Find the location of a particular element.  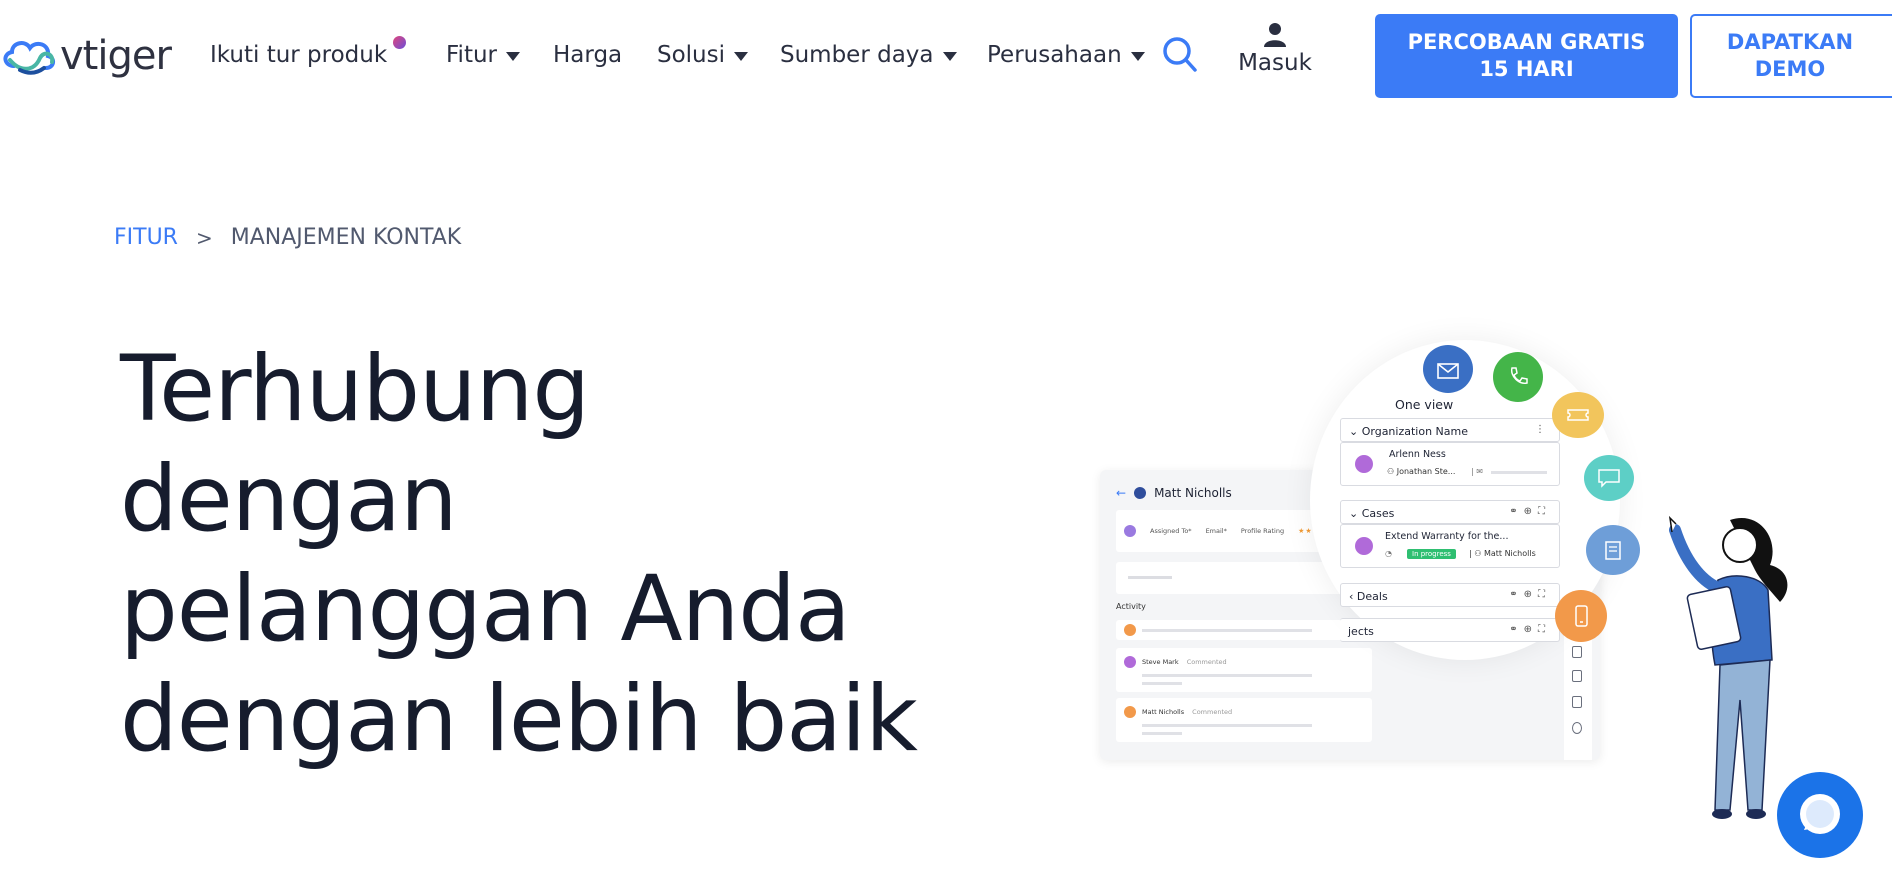

get-demo-label: DAPATKAN DEMO is located at coordinates (1790, 55).